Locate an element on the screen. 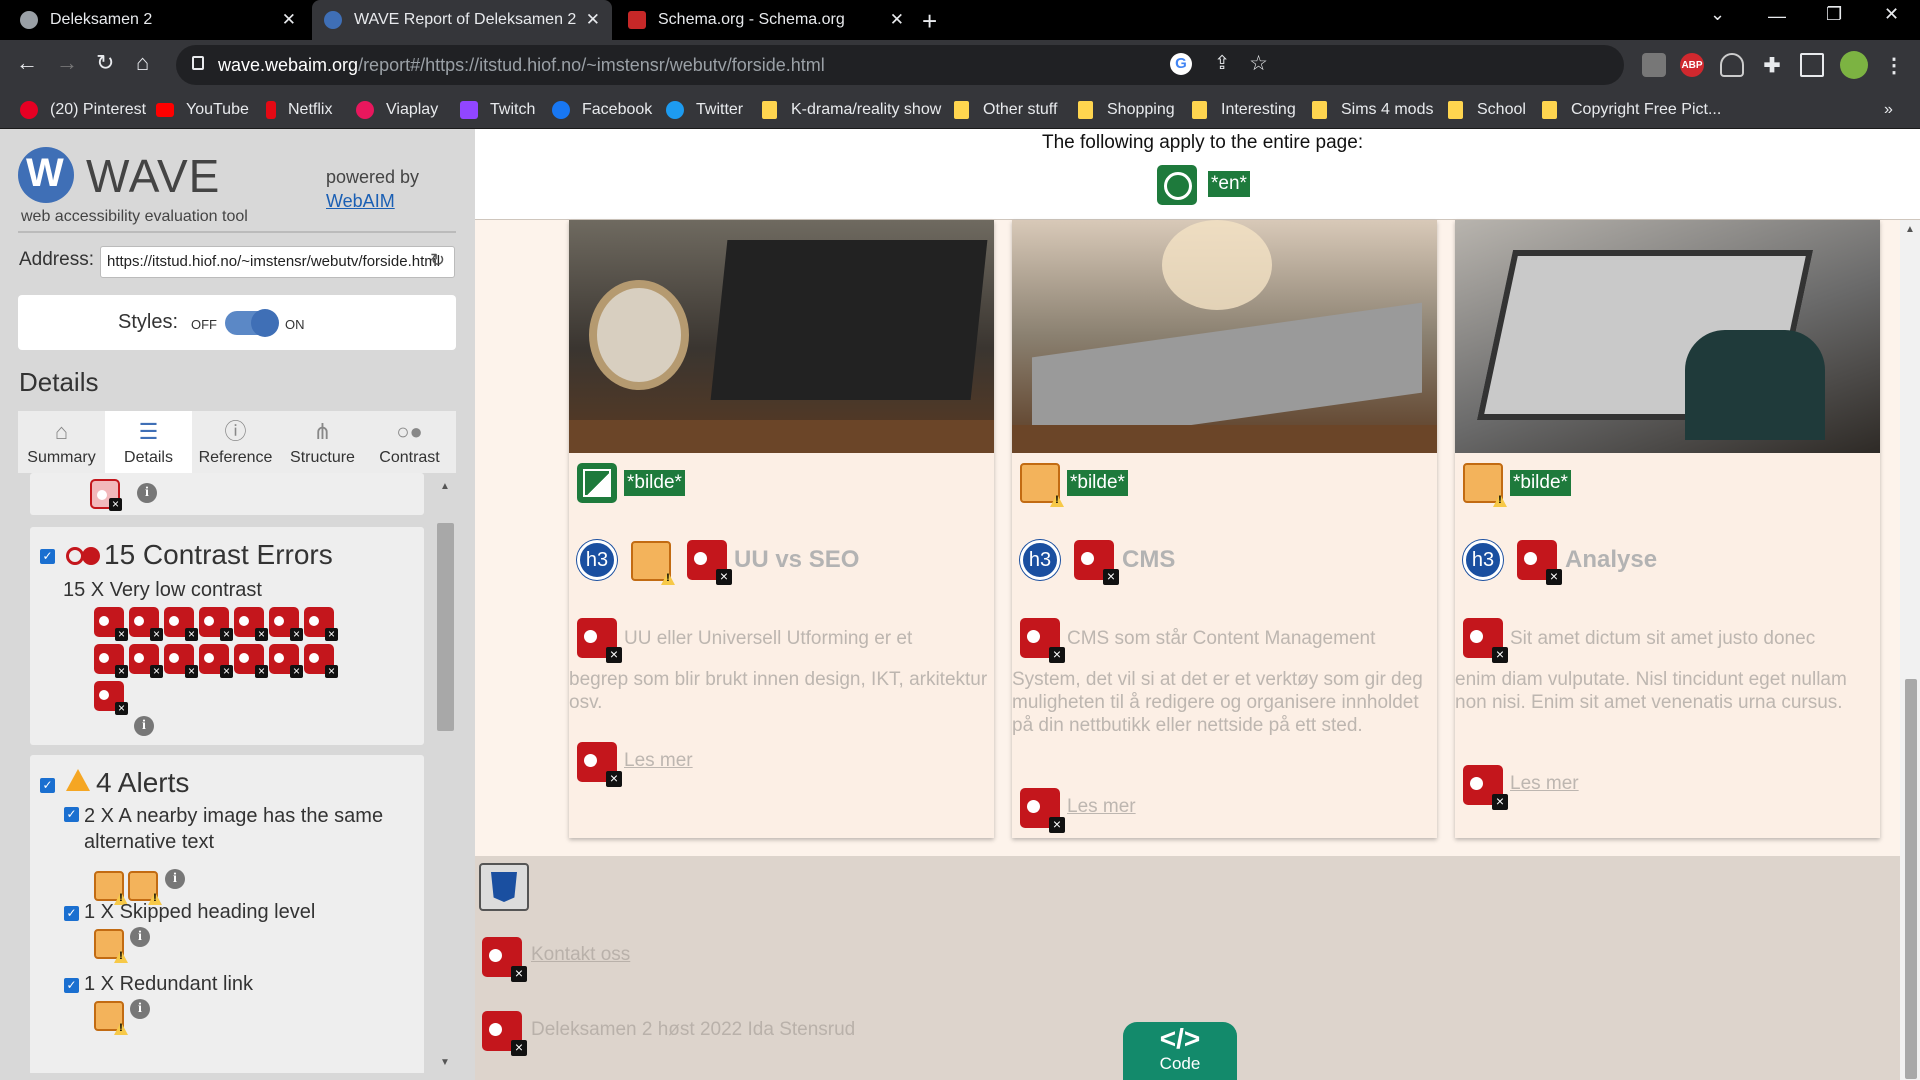 Image resolution: width=1920 pixels, height=1080 pixels. bookmark-folder-shopping: Shopping is located at coordinates (1126, 110).